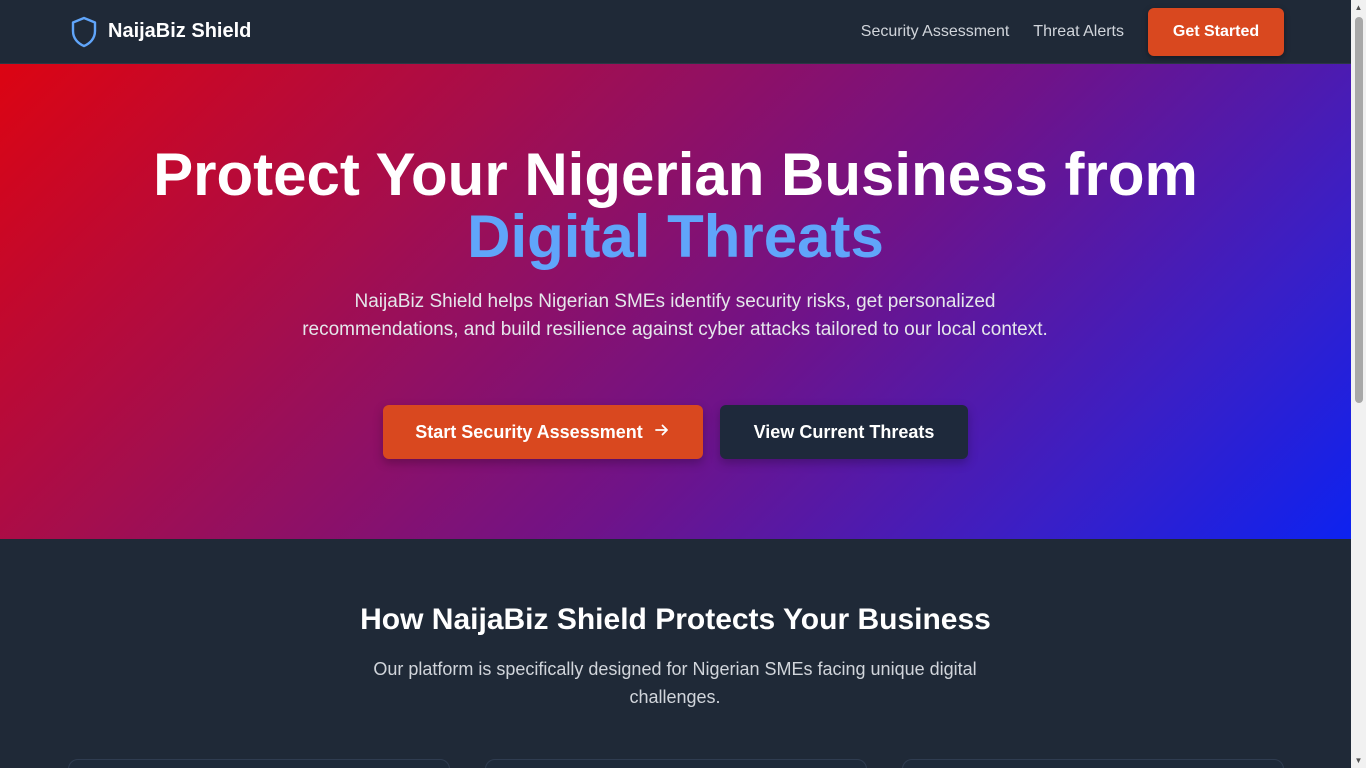 The image size is (1366, 768). What do you see at coordinates (1216, 31) in the screenshot?
I see `get-started-button: Get Started` at bounding box center [1216, 31].